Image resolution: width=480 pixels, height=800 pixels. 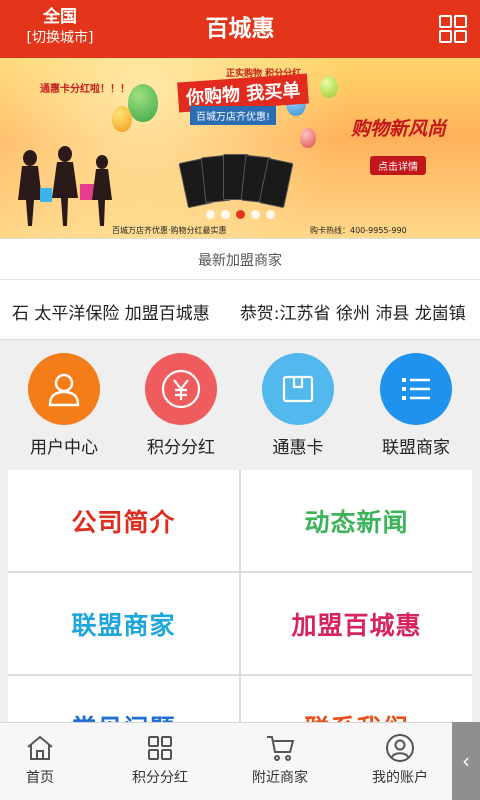 I want to click on quick-link-label: 用户中心, so click(x=64, y=448).